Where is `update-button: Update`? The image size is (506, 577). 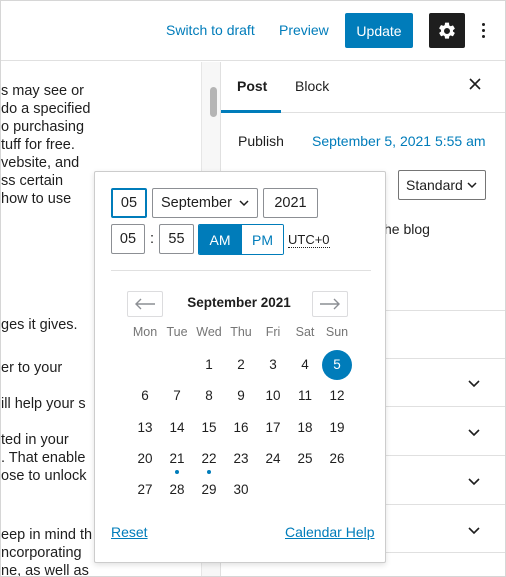
update-button: Update is located at coordinates (379, 30).